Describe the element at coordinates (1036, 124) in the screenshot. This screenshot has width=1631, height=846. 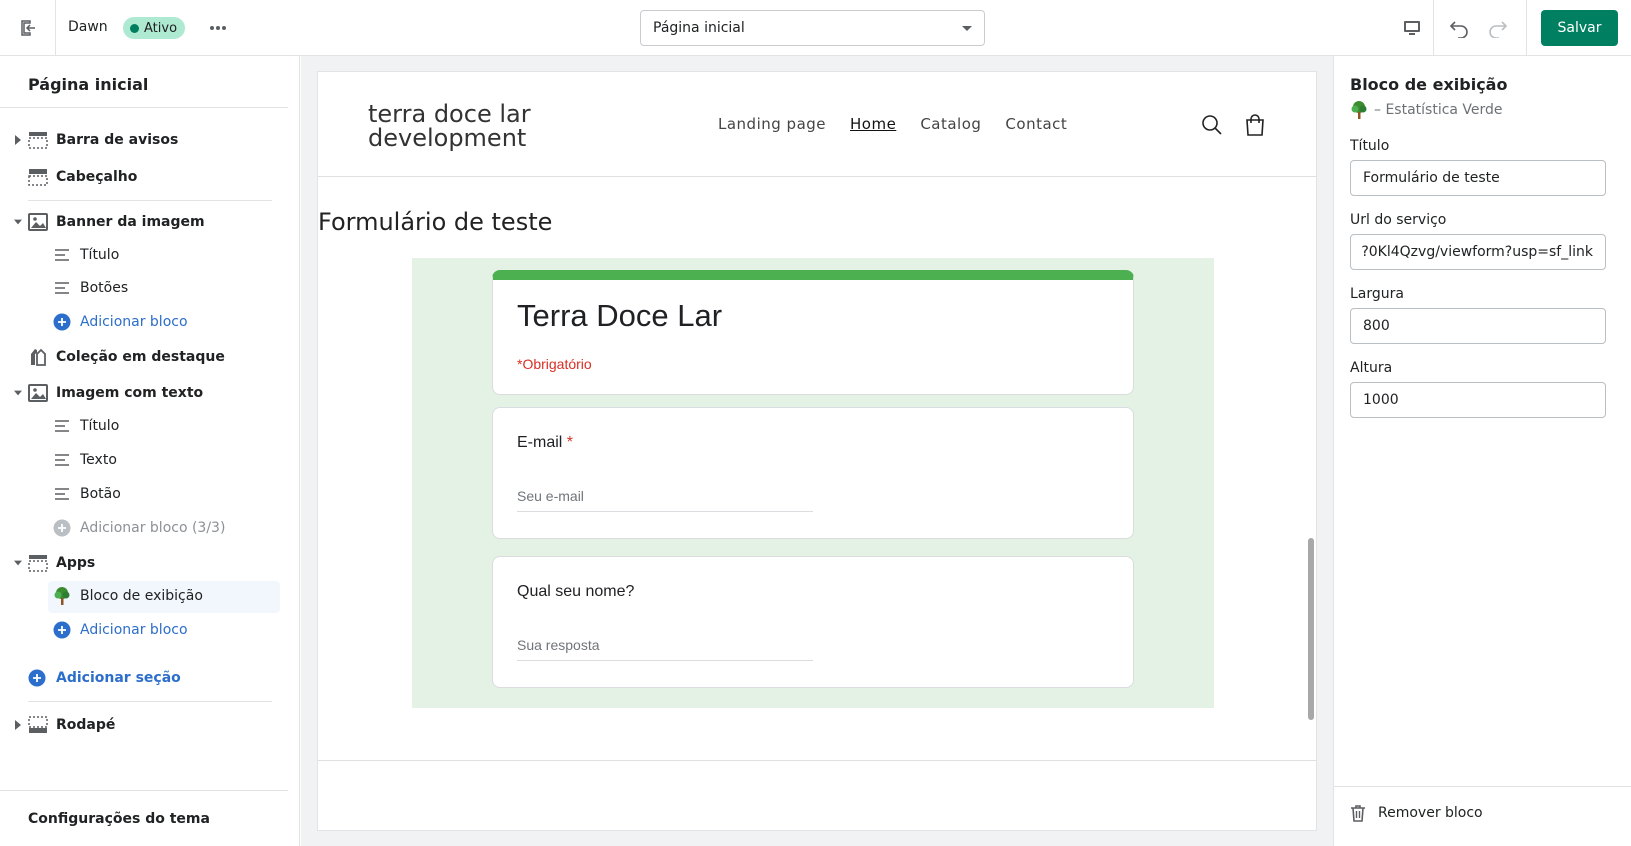
I see `nav-link: Contact` at that location.